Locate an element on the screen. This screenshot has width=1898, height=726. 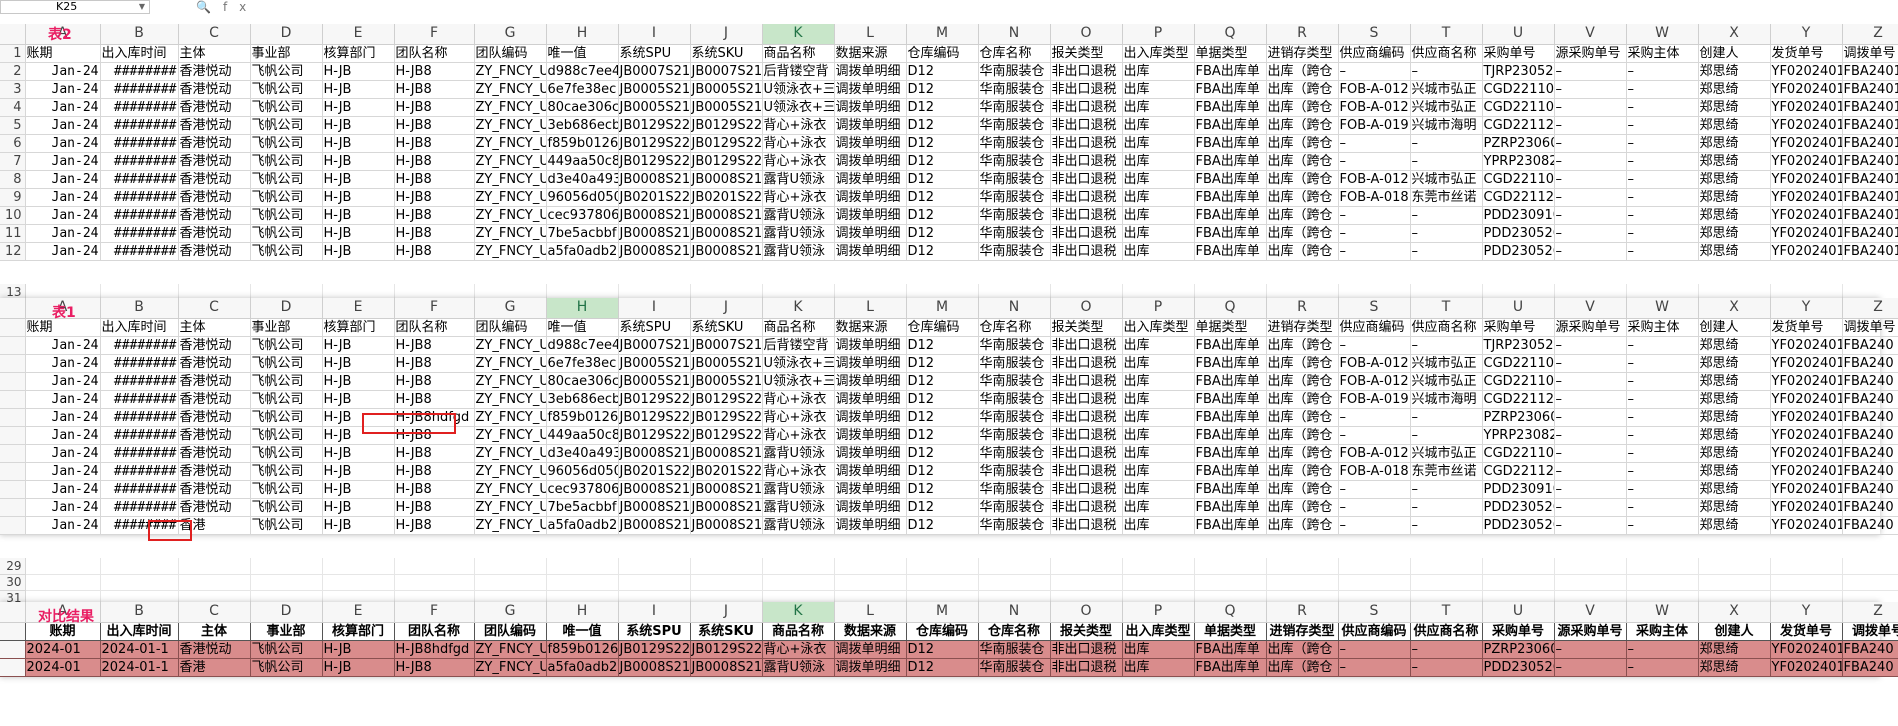
field-header: 出入库时间 is located at coordinates (139, 631).